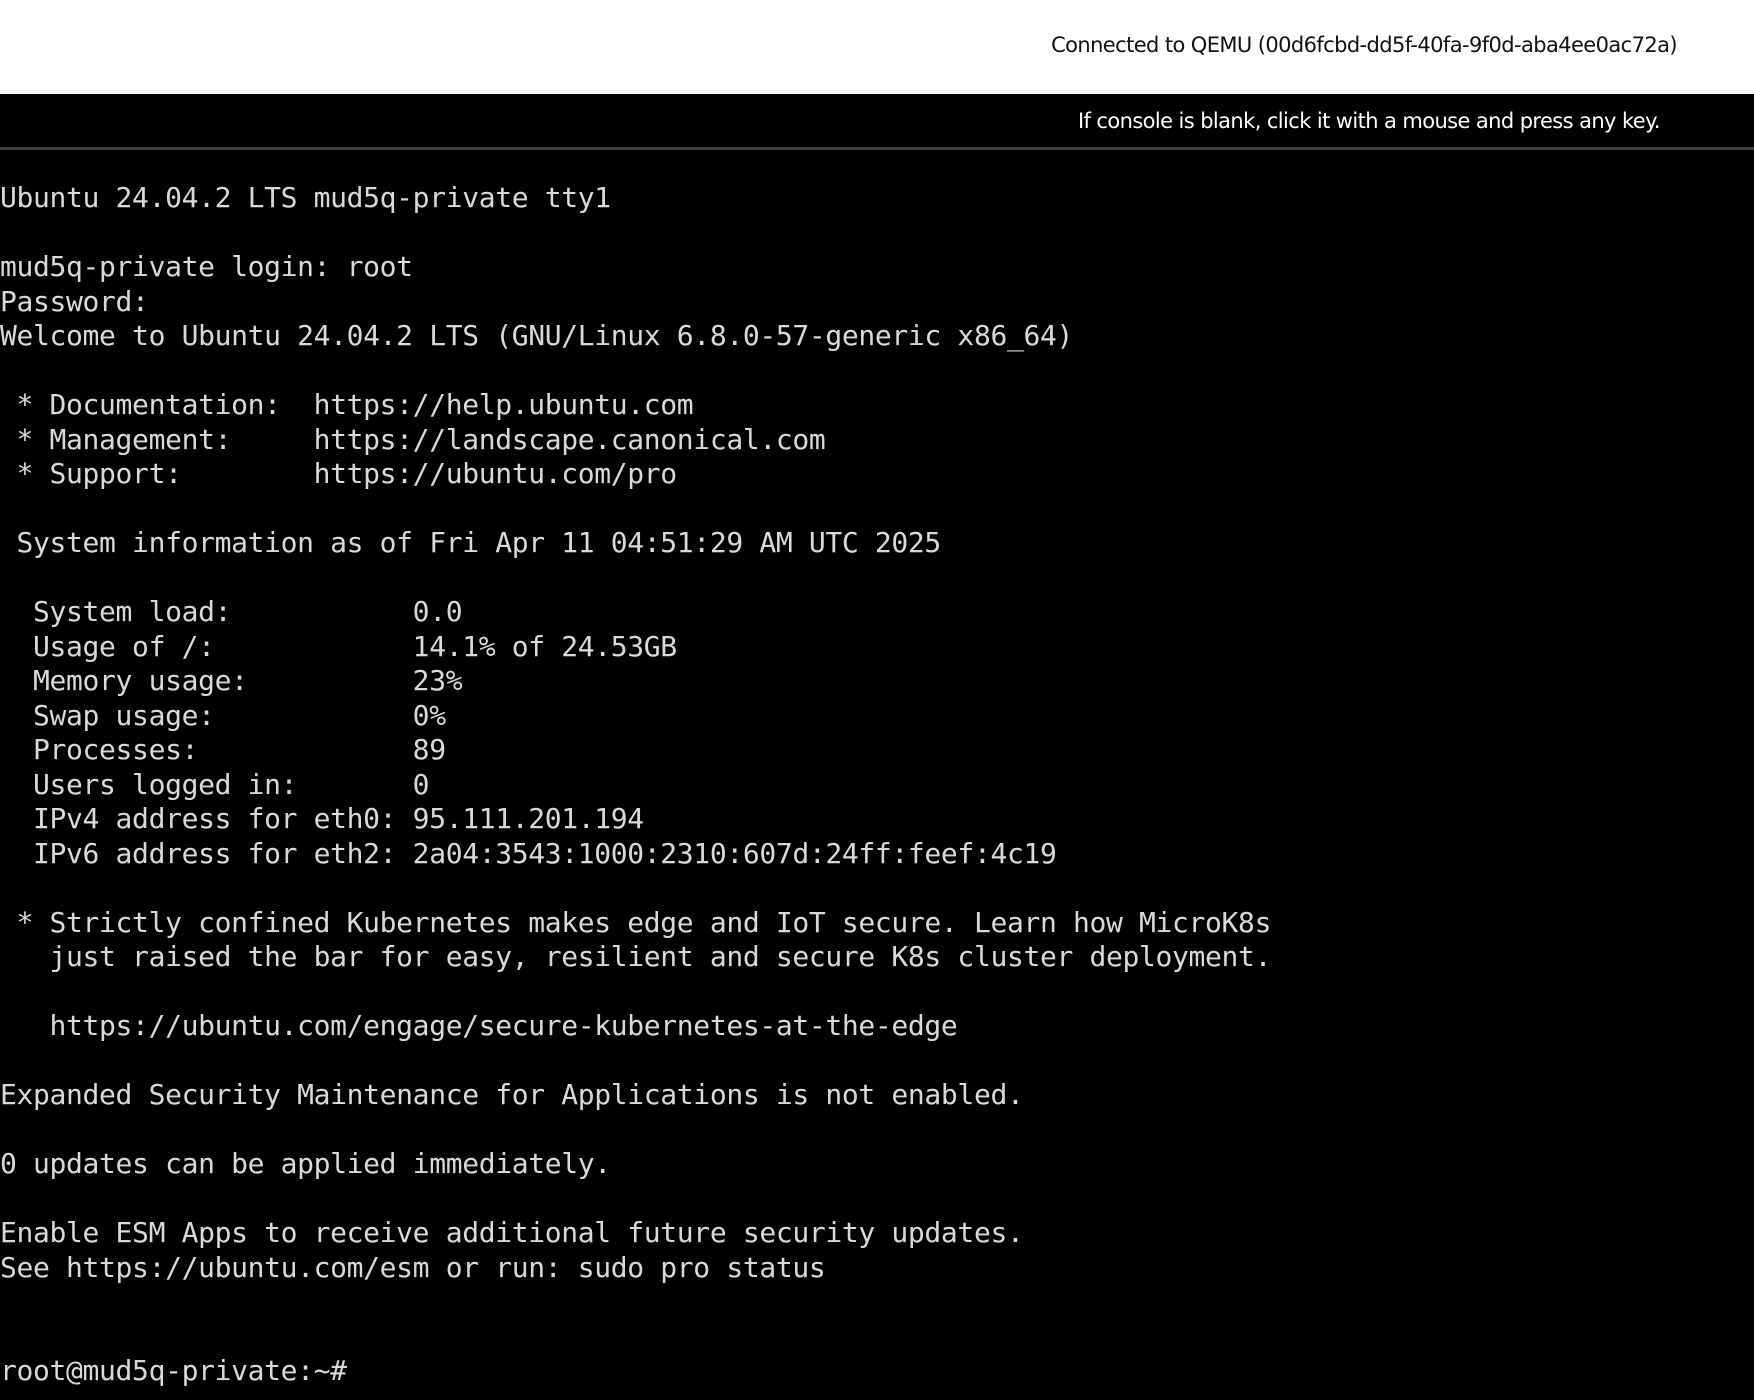  Describe the element at coordinates (339, 473) in the screenshot. I see `terminal-line: * Support: https://ubuntu.com/pro` at that location.